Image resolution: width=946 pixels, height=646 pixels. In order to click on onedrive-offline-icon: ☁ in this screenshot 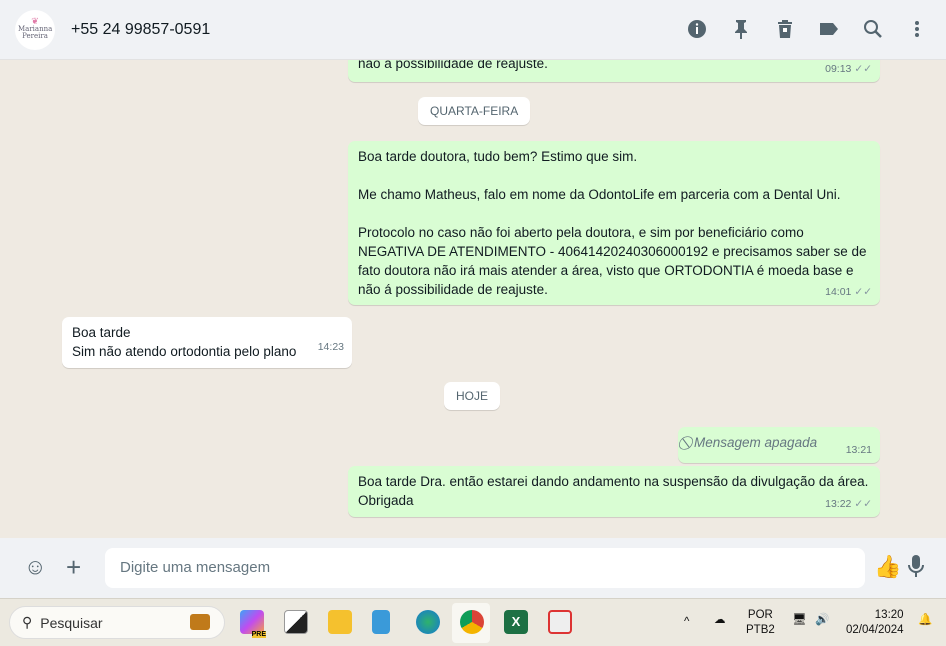, I will do `click(720, 620)`.